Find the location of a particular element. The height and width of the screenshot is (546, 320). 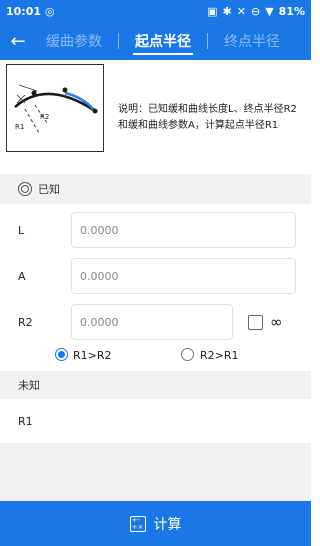

radio-r1-gt-r2 is located at coordinates (61, 354).